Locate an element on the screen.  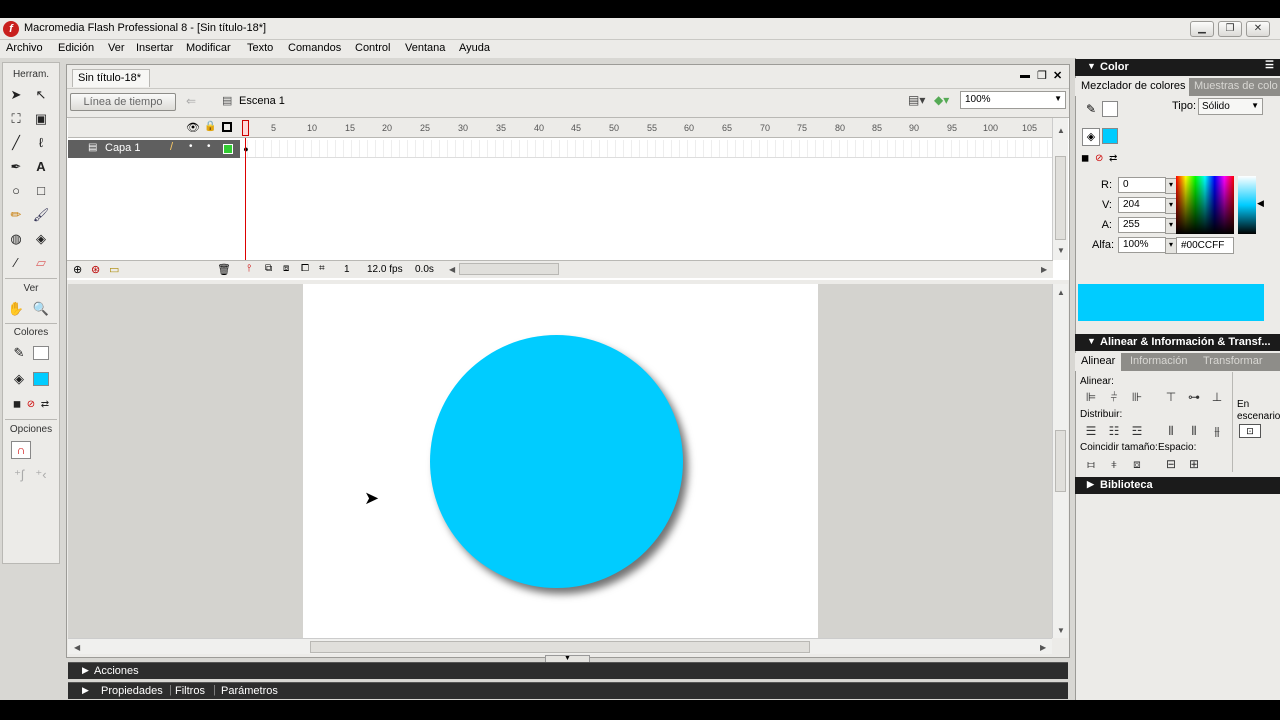
match-height-icon: ⧧ is located at coordinates (1114, 464).